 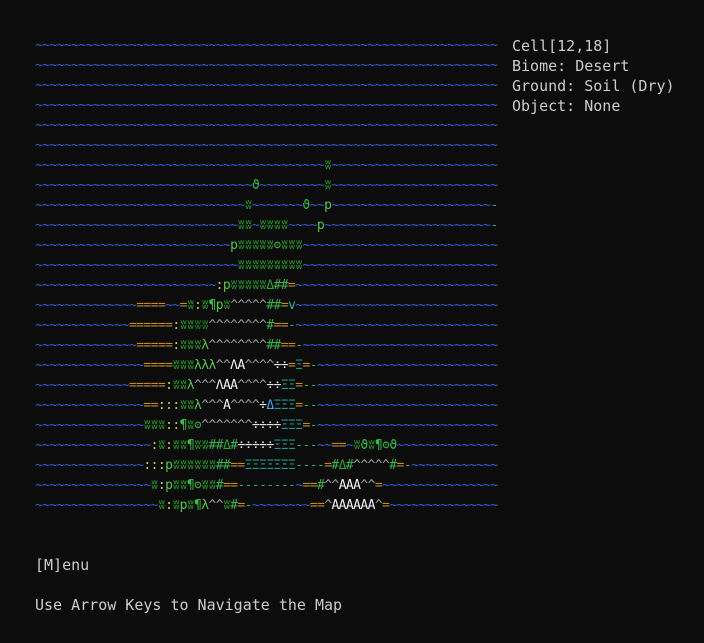 I want to click on map-tile-run: ΞΞΞ, so click(x=291, y=425).